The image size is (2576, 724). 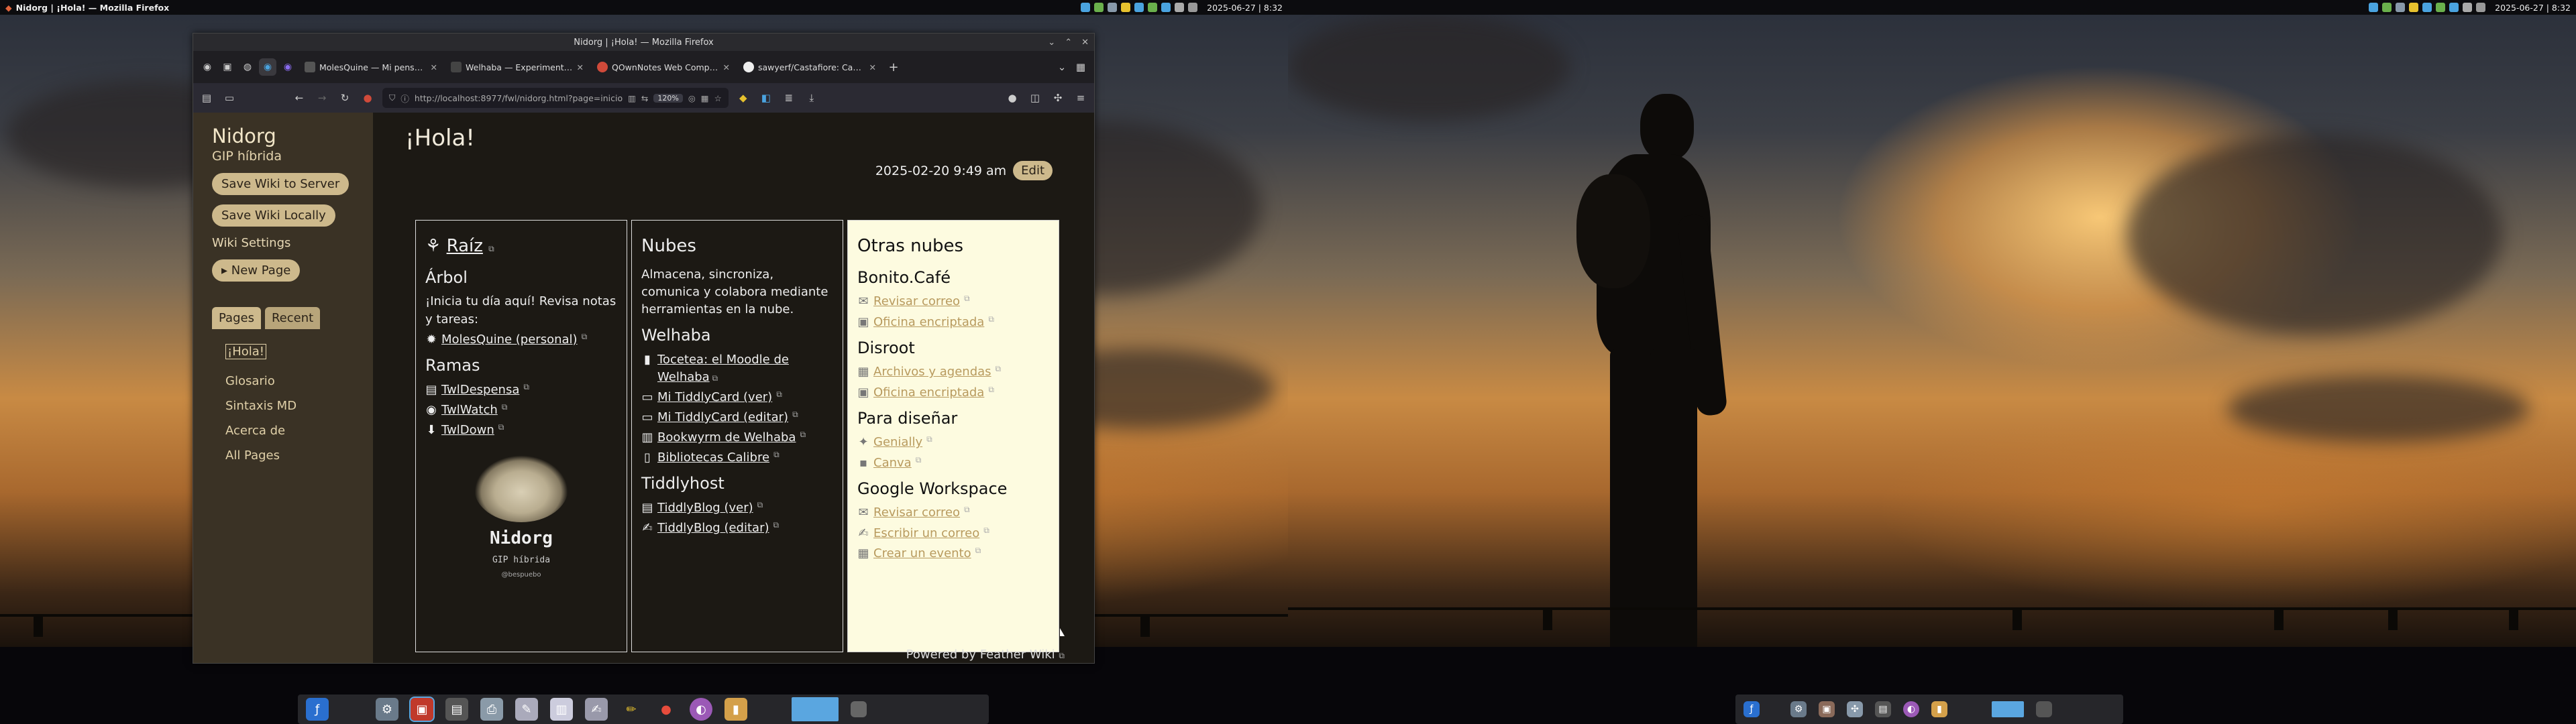 What do you see at coordinates (289, 406) in the screenshot?
I see `page-link: Sintaxis MD` at bounding box center [289, 406].